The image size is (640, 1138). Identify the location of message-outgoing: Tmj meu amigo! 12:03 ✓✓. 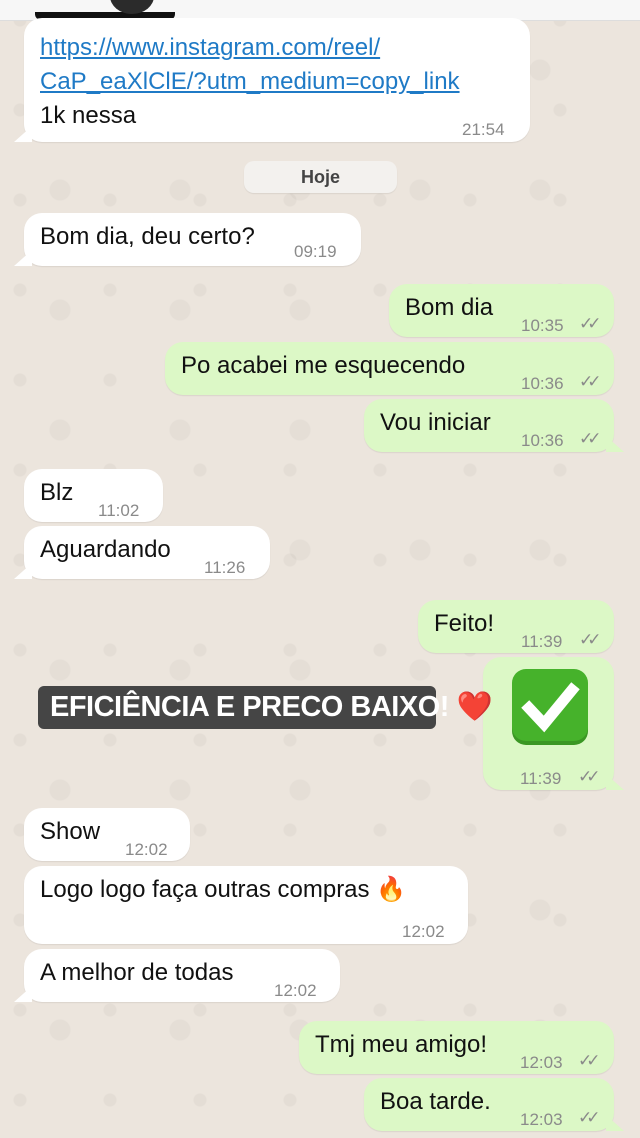
(456, 1047).